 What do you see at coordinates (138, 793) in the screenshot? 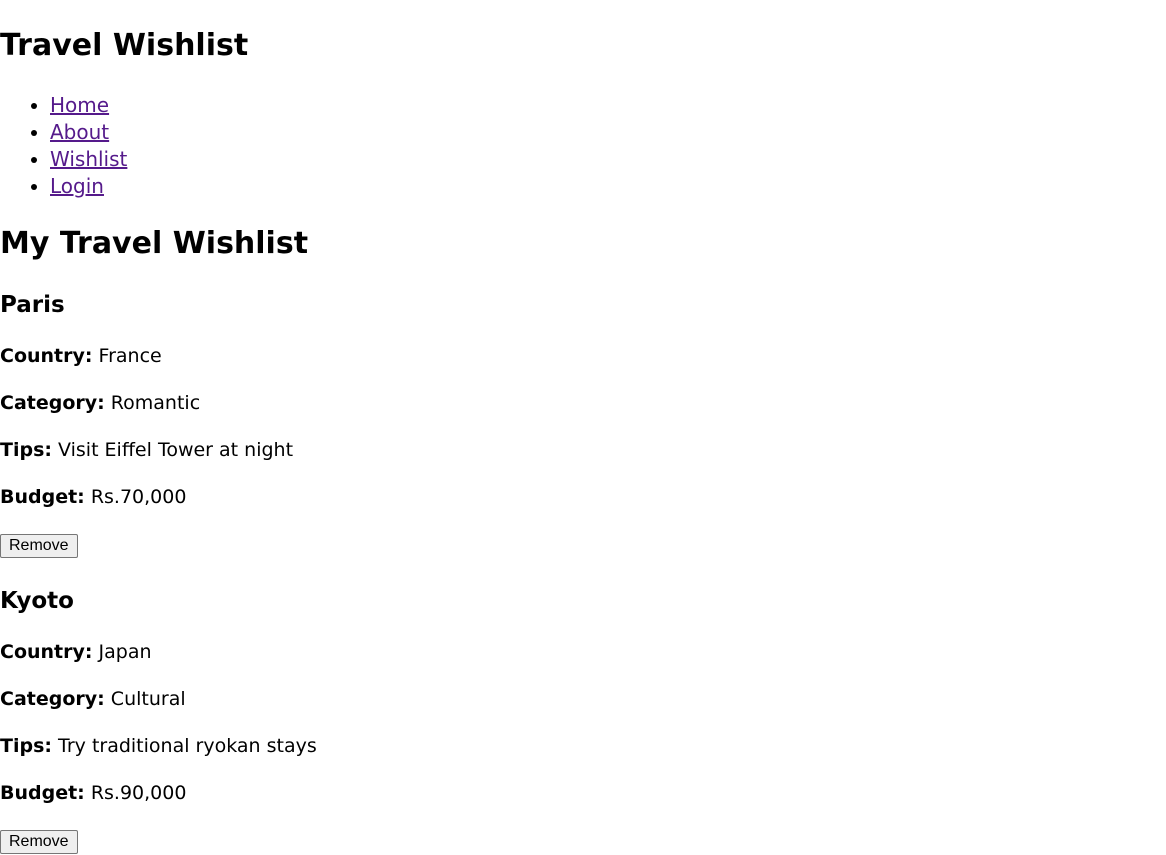
I see `budget-value: Rs.90,000` at bounding box center [138, 793].